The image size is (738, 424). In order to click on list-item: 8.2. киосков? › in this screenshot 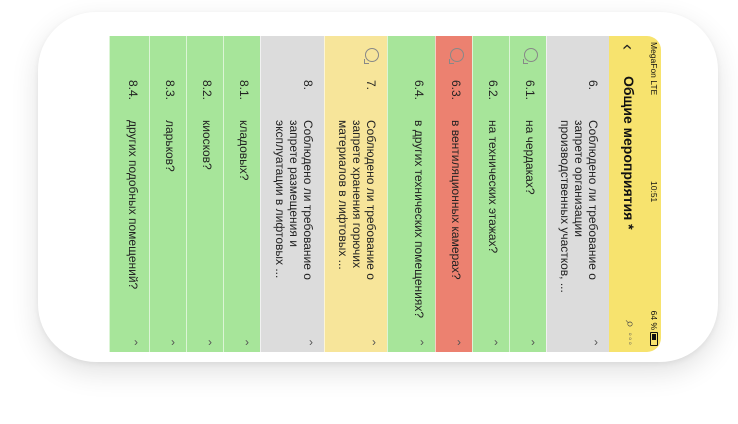, I will do `click(204, 194)`.